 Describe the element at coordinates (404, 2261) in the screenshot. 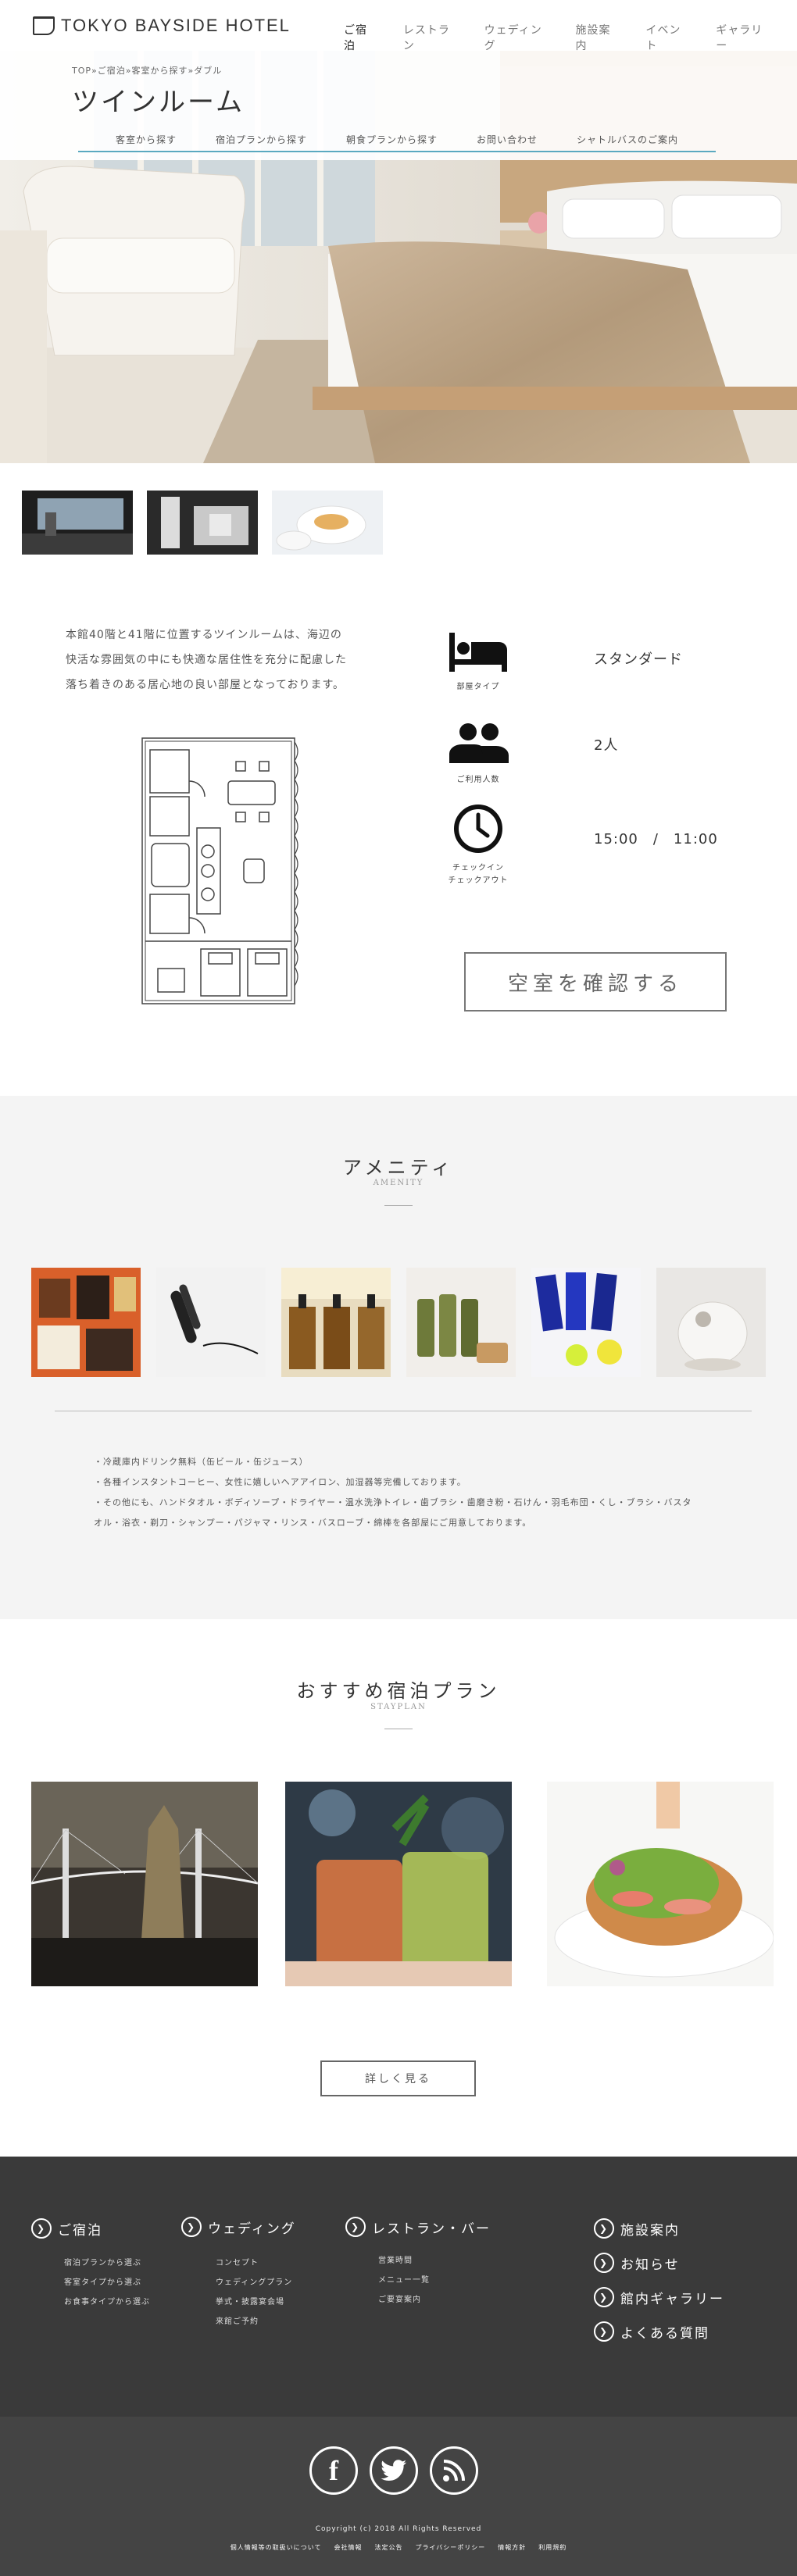

I see `footer-link: 営業時間` at that location.